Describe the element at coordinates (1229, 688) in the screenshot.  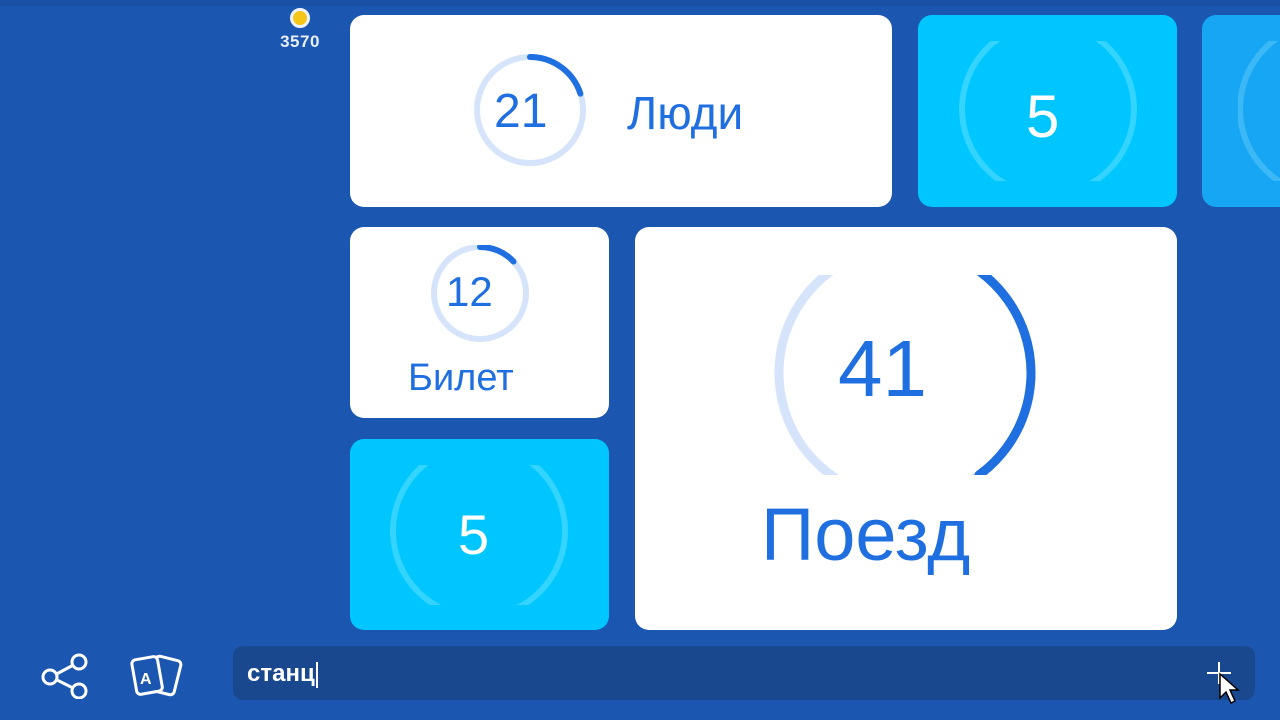
I see `mouse-pointer-icon` at that location.